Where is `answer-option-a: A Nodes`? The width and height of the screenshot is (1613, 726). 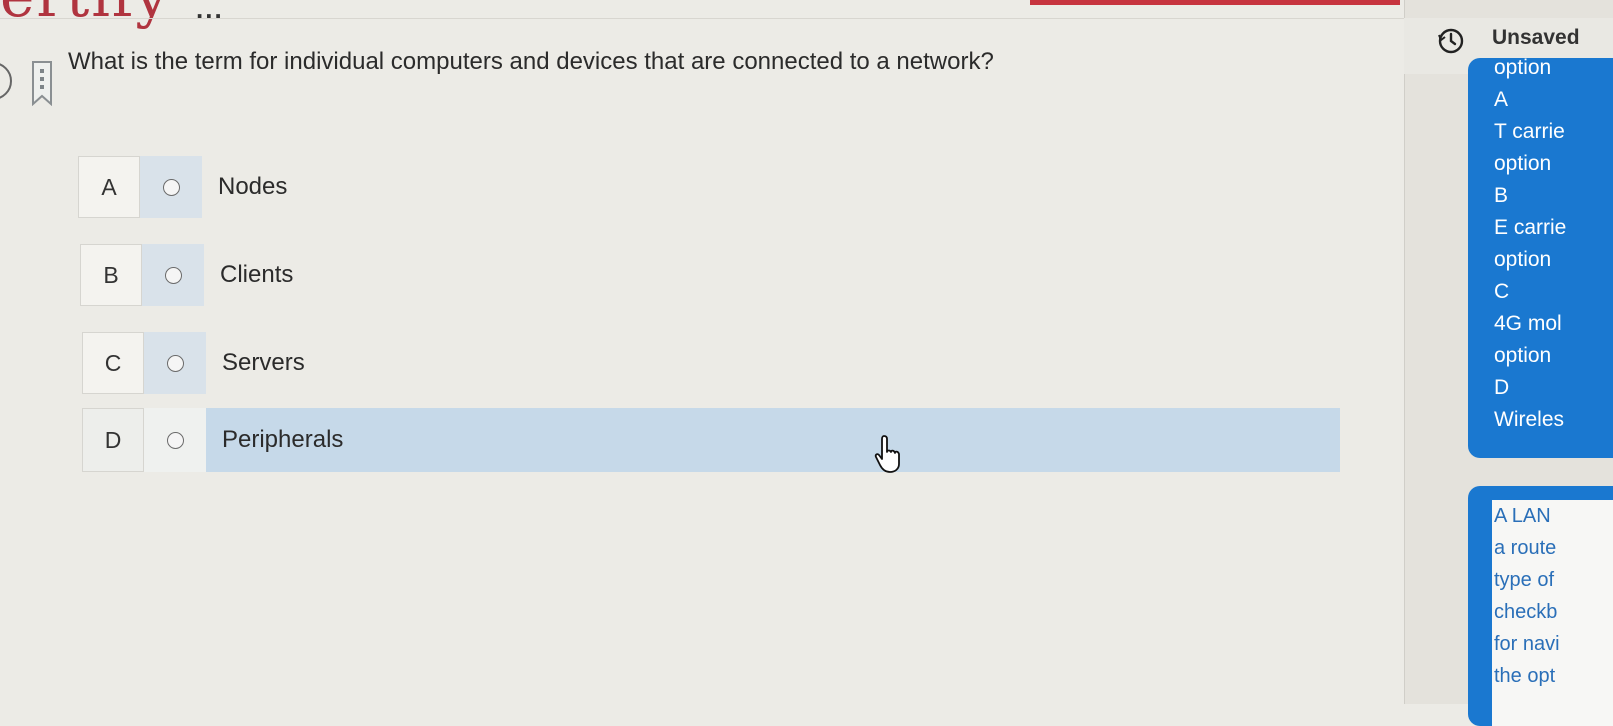
answer-option-a: A Nodes is located at coordinates (193, 187).